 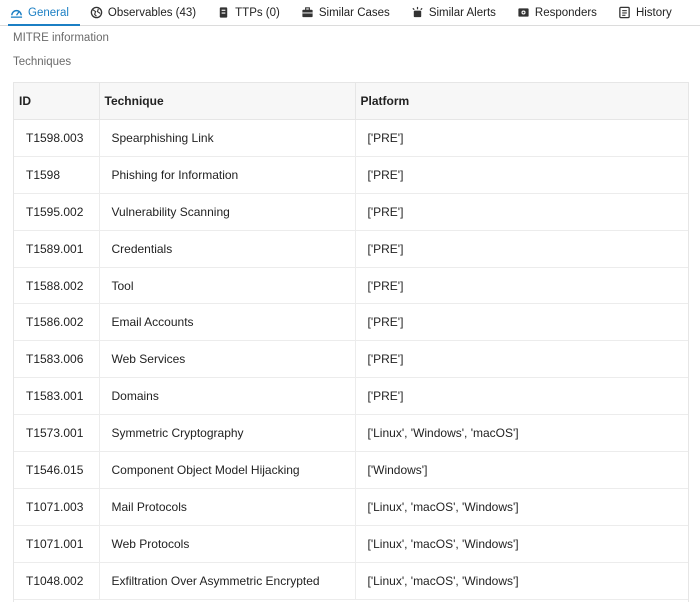 What do you see at coordinates (56, 359) in the screenshot?
I see `cell-id: T1583.006` at bounding box center [56, 359].